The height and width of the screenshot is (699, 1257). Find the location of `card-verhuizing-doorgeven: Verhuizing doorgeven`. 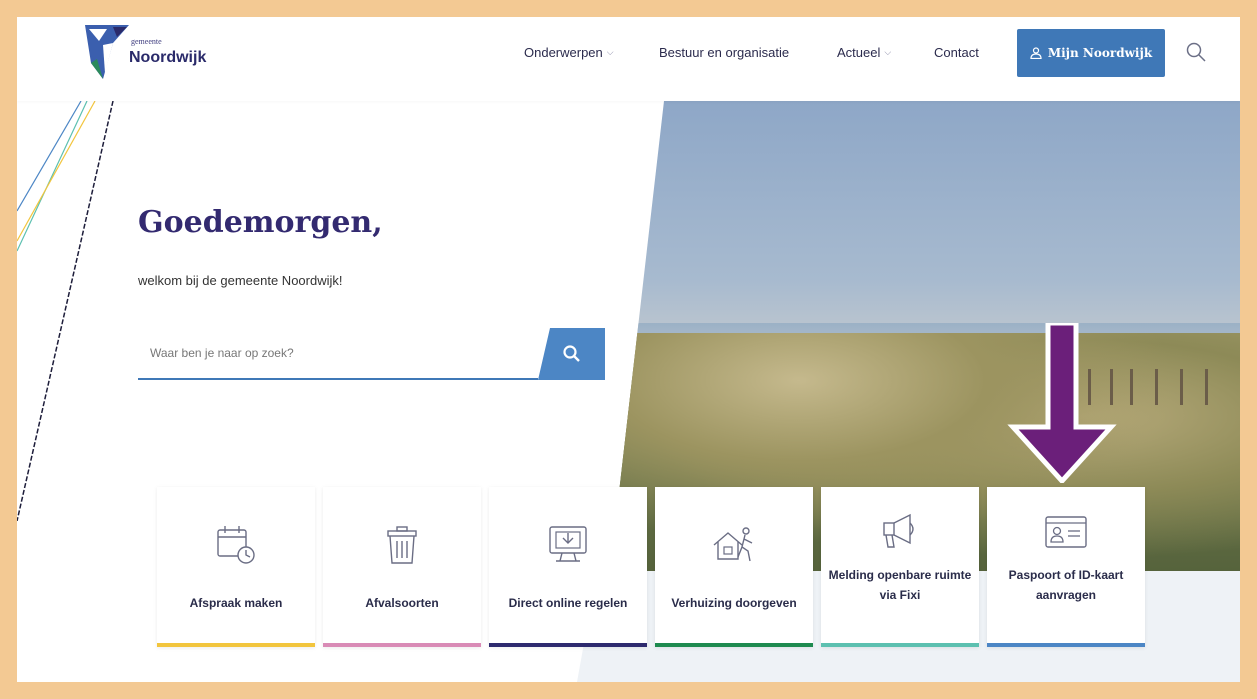

card-verhuizing-doorgeven: Verhuizing doorgeven is located at coordinates (734, 567).